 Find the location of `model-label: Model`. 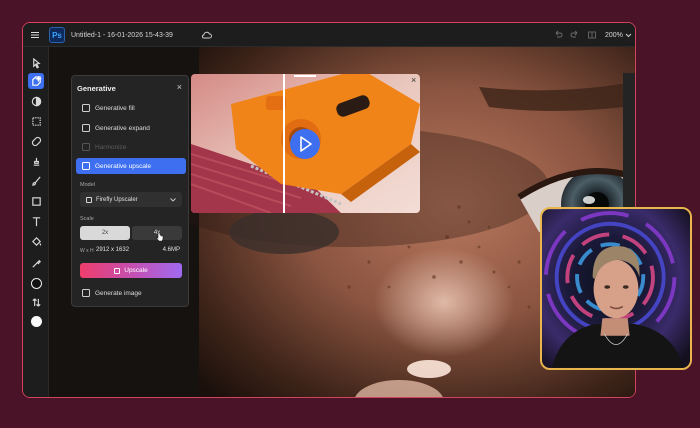

model-label: Model is located at coordinates (87, 185).